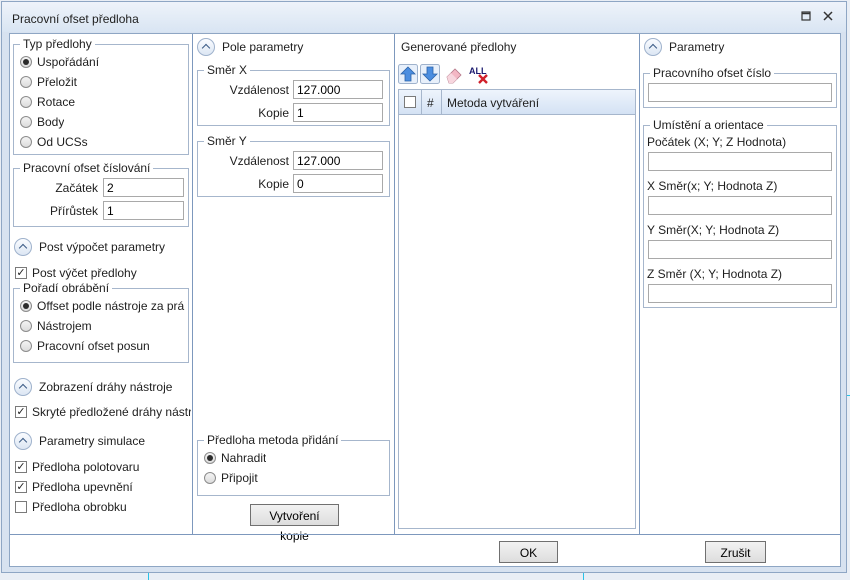  Describe the element at coordinates (806, 17) in the screenshot. I see `restore-icon` at that location.